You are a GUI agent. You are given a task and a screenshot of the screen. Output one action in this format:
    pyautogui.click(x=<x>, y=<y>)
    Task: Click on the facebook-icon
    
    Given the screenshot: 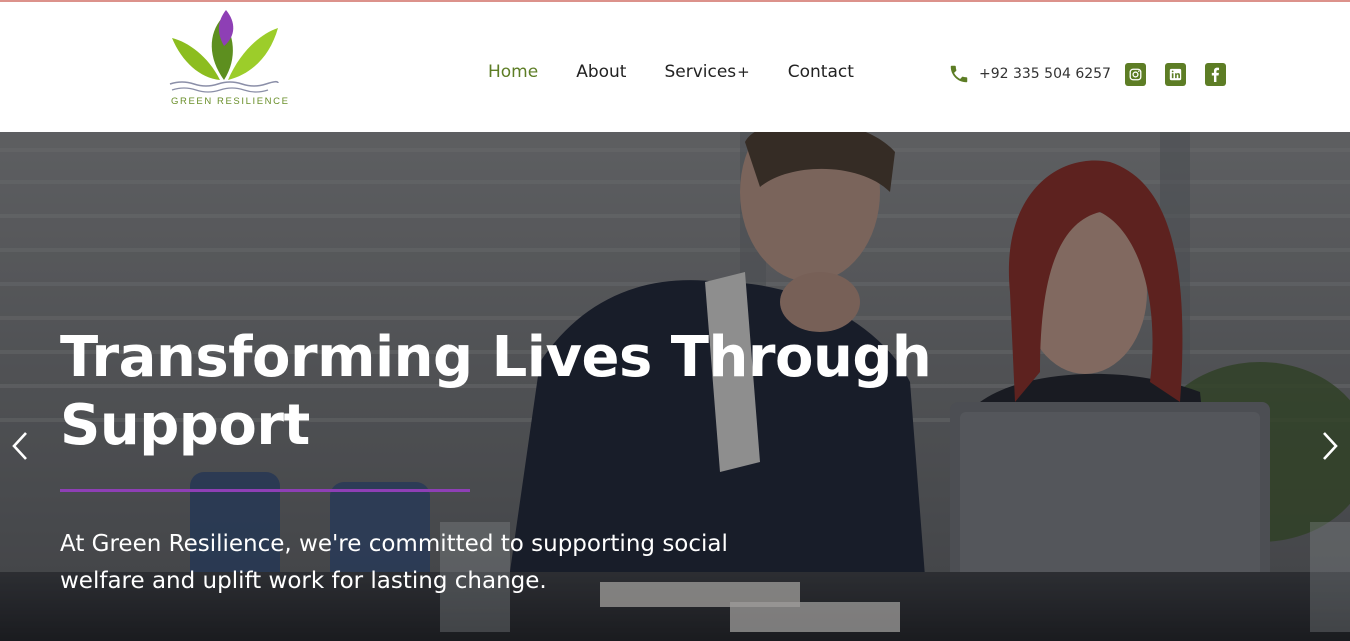 What is the action you would take?
    pyautogui.click(x=1215, y=74)
    